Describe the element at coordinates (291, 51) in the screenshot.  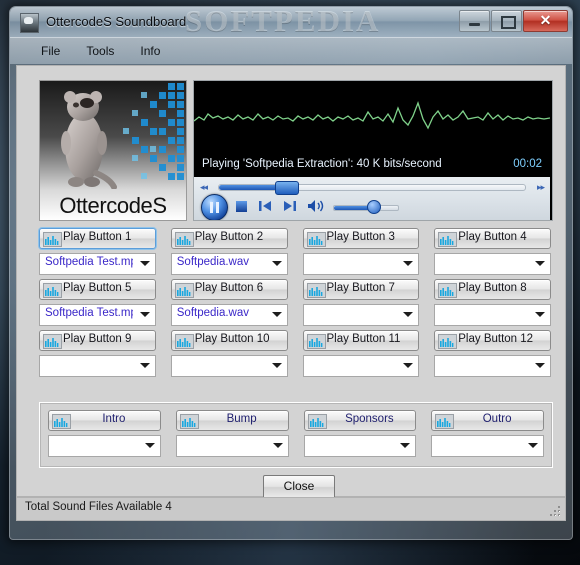
I see `menu-bar: File Tools Info` at that location.